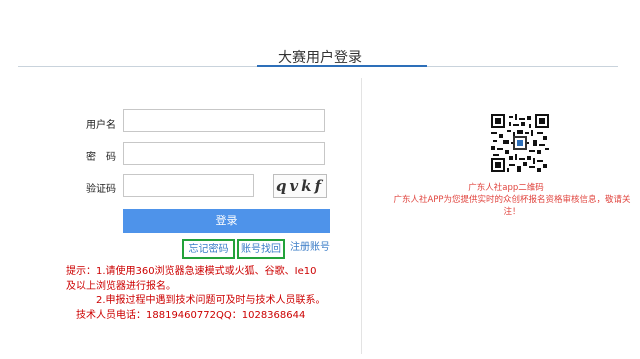 This screenshot has height=359, width=640. What do you see at coordinates (520, 143) in the screenshot?
I see `qr-code-image` at bounding box center [520, 143].